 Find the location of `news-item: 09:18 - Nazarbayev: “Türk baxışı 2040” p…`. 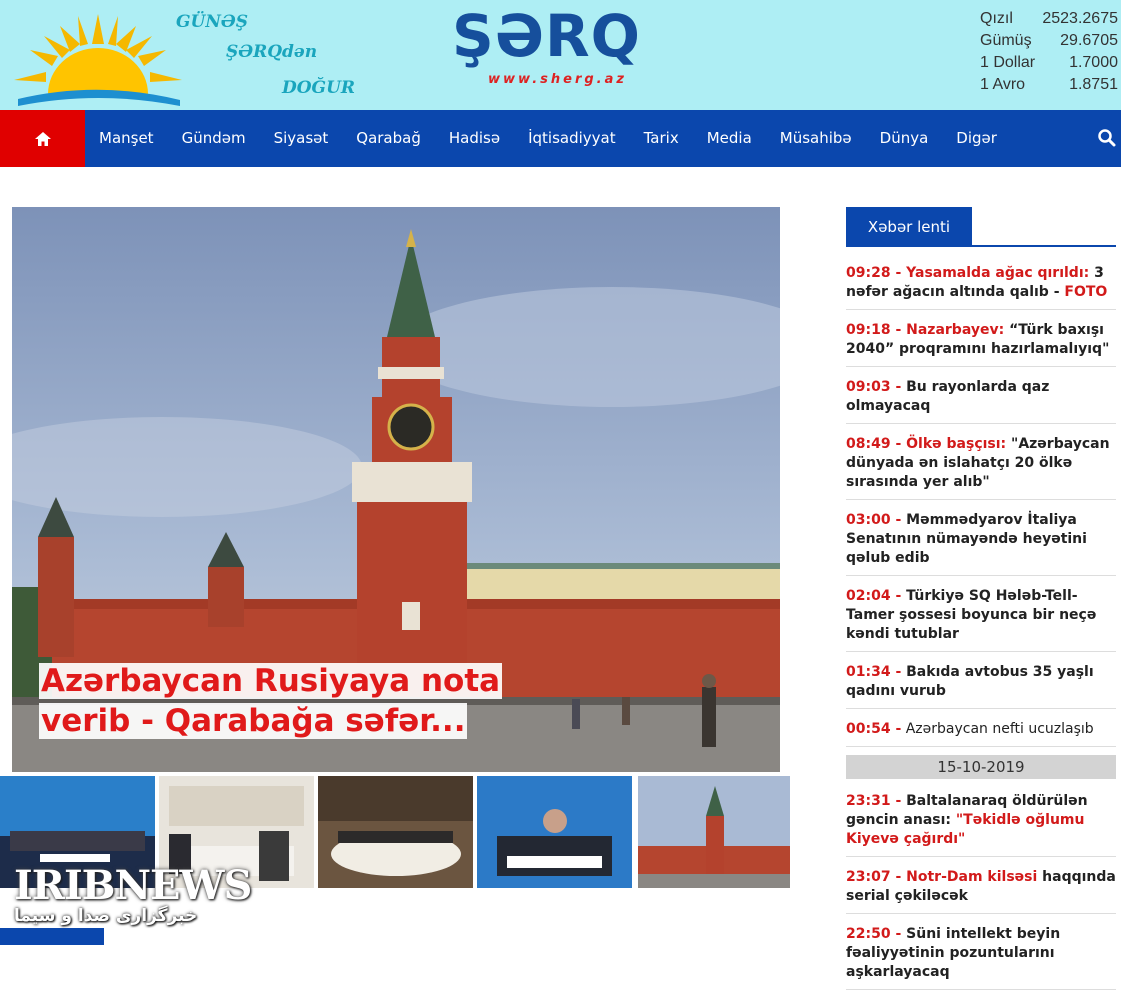

news-item: 09:18 - Nazarbayev: “Türk baxışı 2040” p… is located at coordinates (981, 342).